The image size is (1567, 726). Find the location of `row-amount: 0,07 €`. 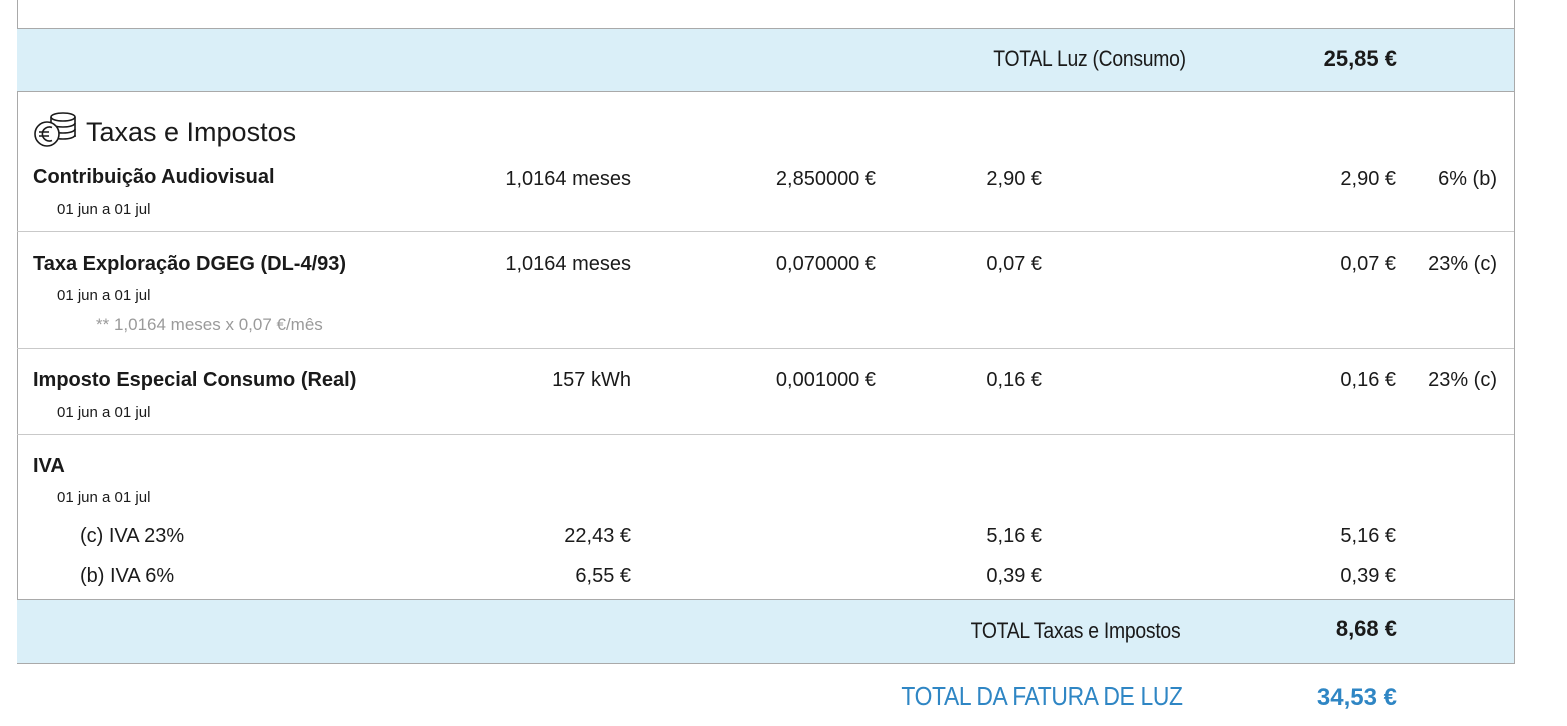

row-amount: 0,07 € is located at coordinates (1014, 264).